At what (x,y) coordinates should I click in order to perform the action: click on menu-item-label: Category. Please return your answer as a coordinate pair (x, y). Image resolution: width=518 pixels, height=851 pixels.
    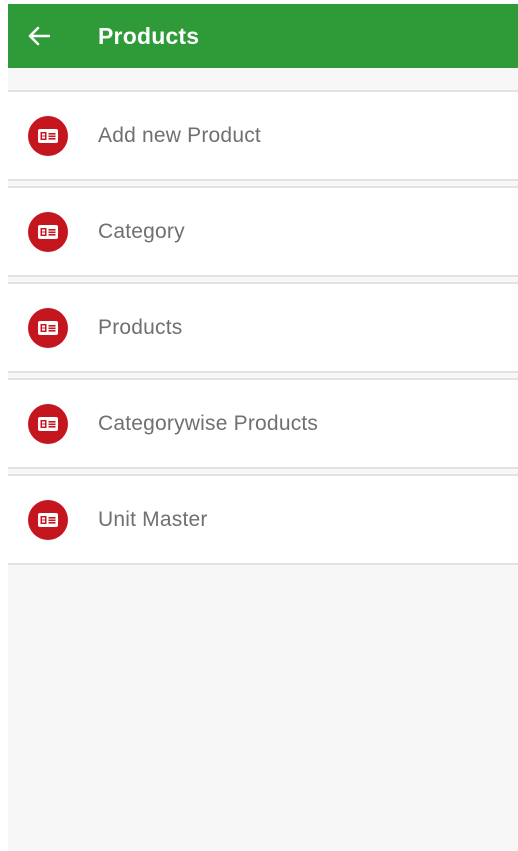
    Looking at the image, I should click on (141, 231).